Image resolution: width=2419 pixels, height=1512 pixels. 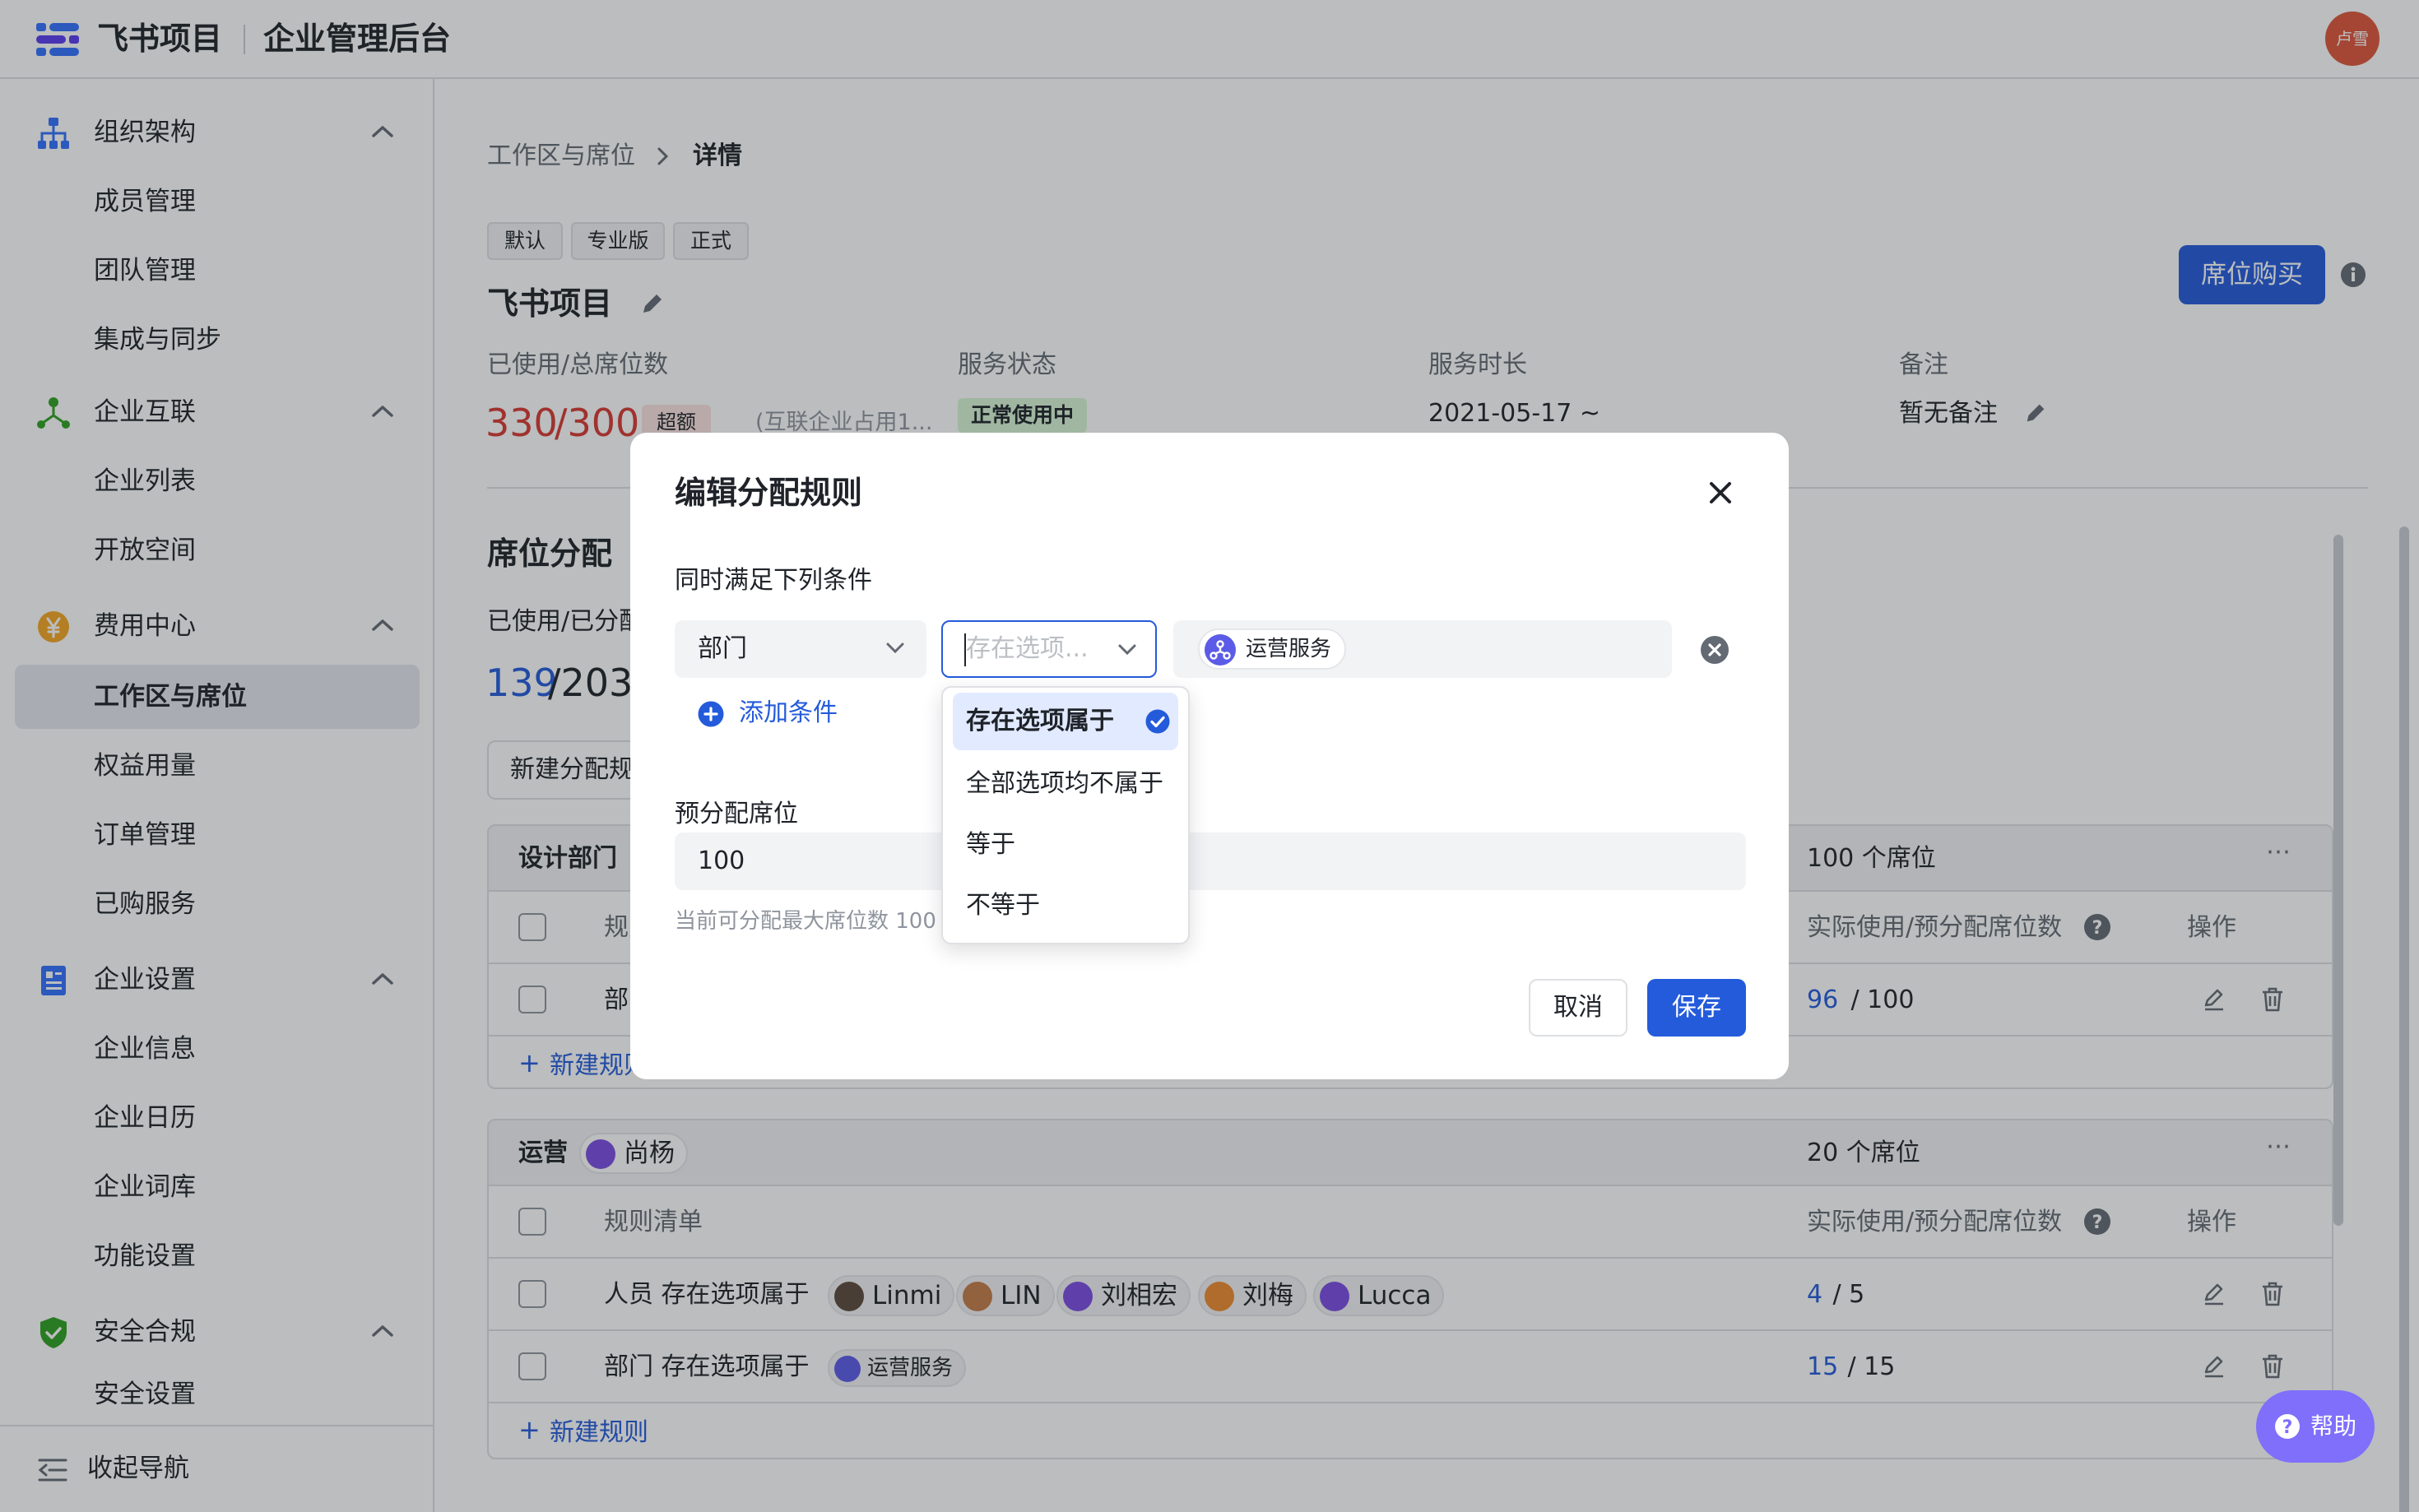 What do you see at coordinates (990, 844) in the screenshot?
I see `option-label: 等于` at bounding box center [990, 844].